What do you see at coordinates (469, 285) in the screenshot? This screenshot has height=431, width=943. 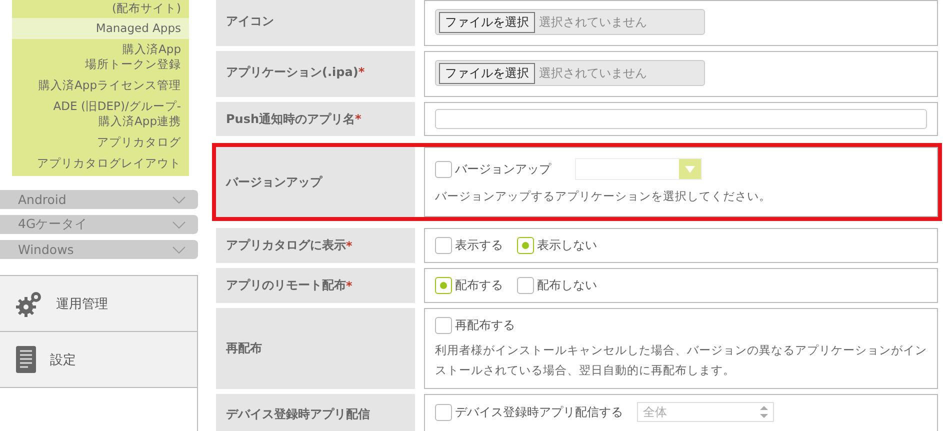 I see `radio-option: 配布する` at bounding box center [469, 285].